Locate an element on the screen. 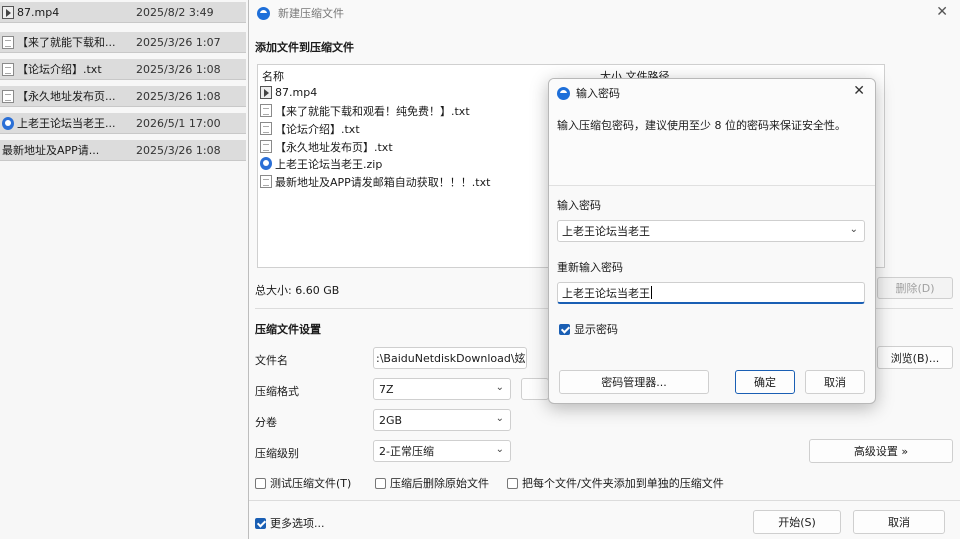 The image size is (960, 539). column-name: 名称 is located at coordinates (273, 76).